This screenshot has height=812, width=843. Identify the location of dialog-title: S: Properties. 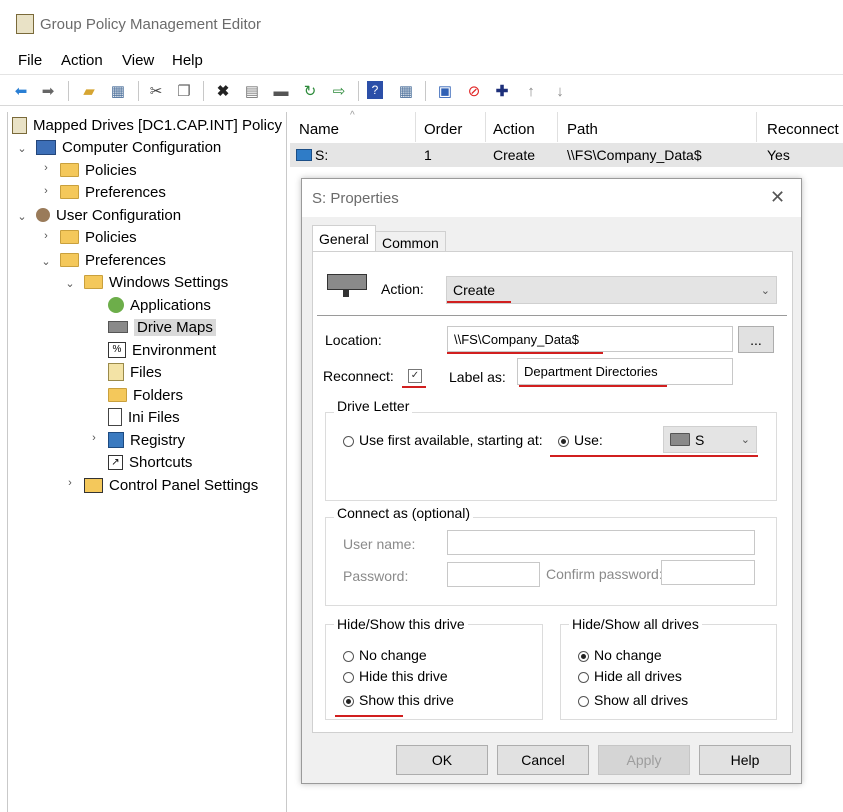
(355, 198).